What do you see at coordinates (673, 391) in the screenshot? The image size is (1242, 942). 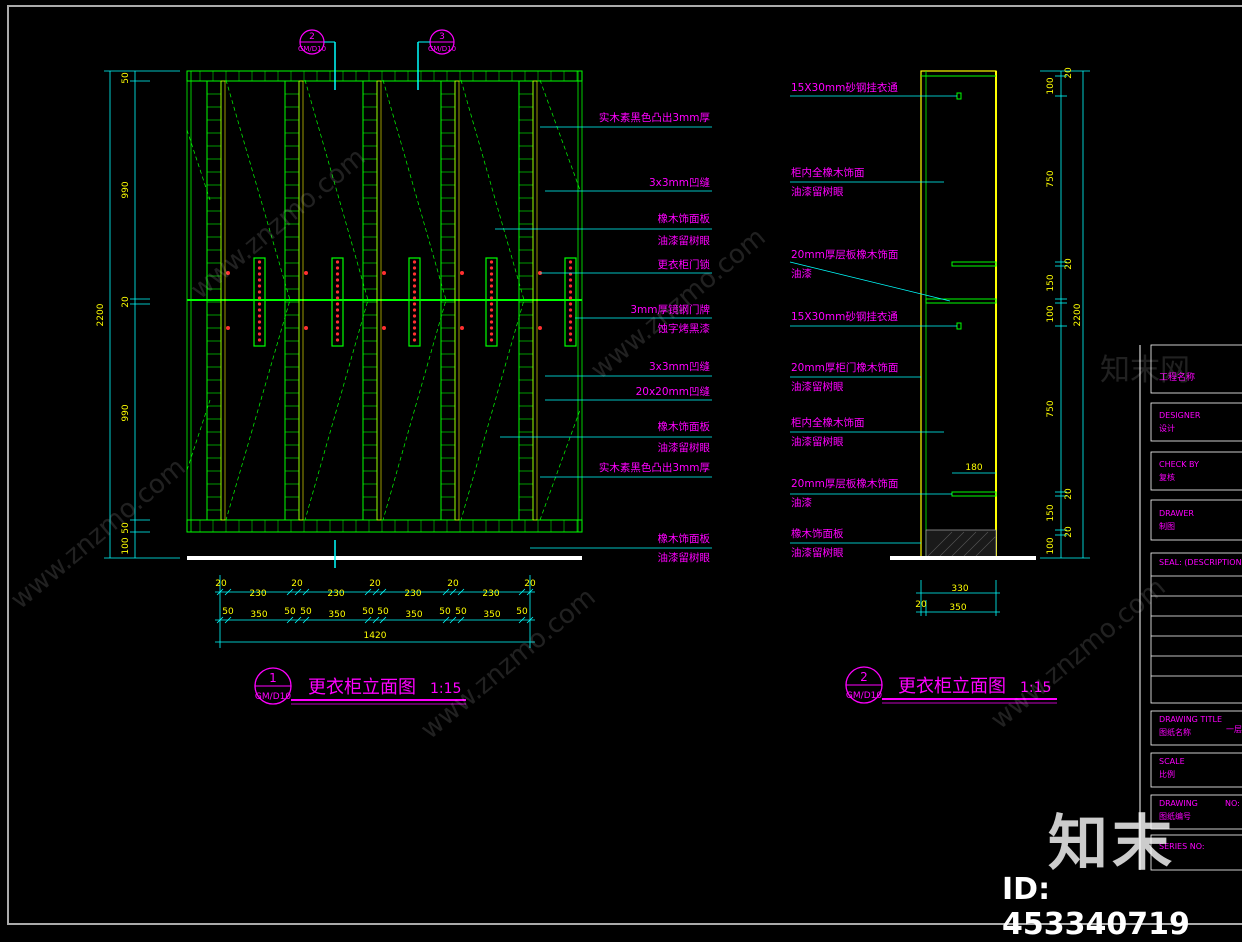 I see `callout-1-6: 20x20mm凹缝` at bounding box center [673, 391].